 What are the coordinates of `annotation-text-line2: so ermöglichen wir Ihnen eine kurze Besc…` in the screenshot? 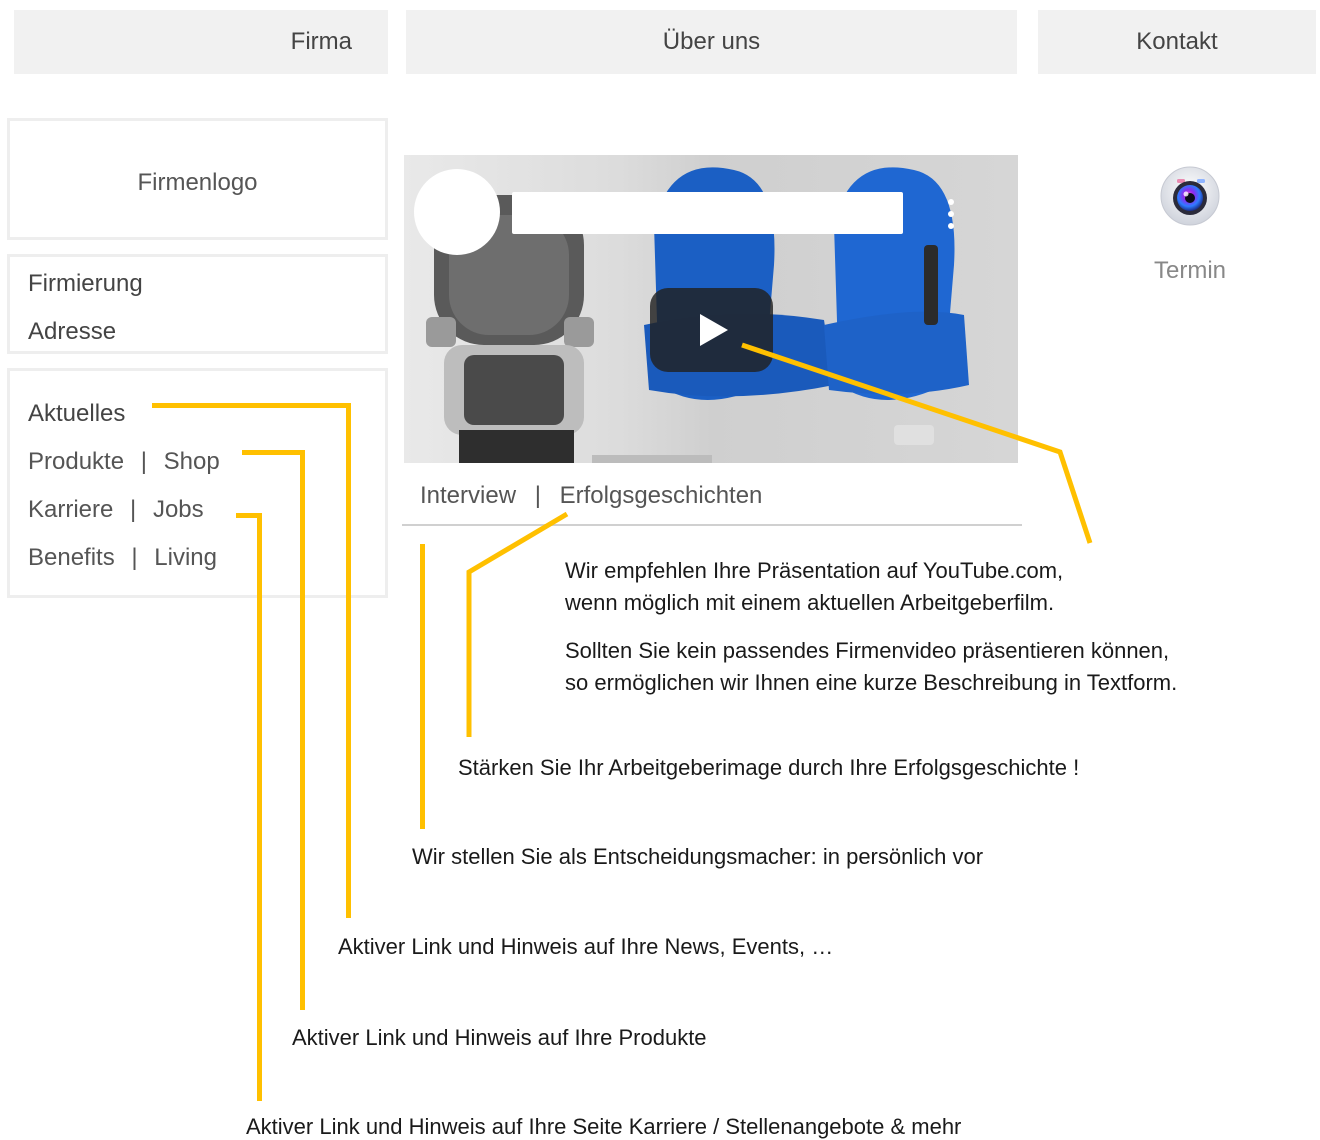 It's located at (871, 682).